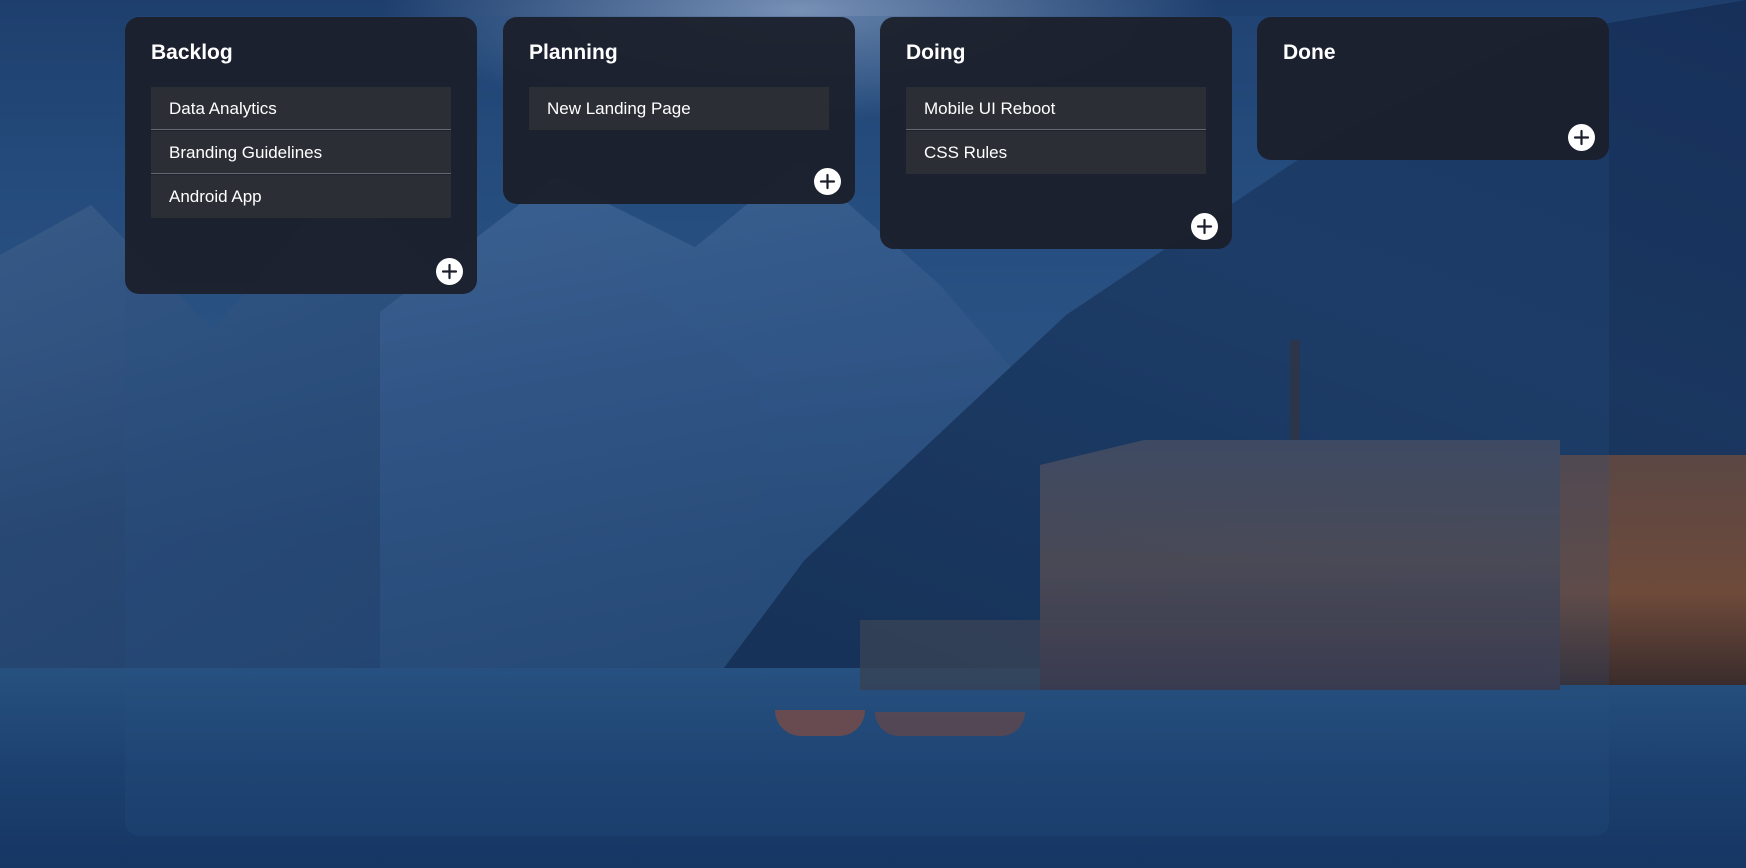  Describe the element at coordinates (1309, 52) in the screenshot. I see `column-title: Done` at that location.